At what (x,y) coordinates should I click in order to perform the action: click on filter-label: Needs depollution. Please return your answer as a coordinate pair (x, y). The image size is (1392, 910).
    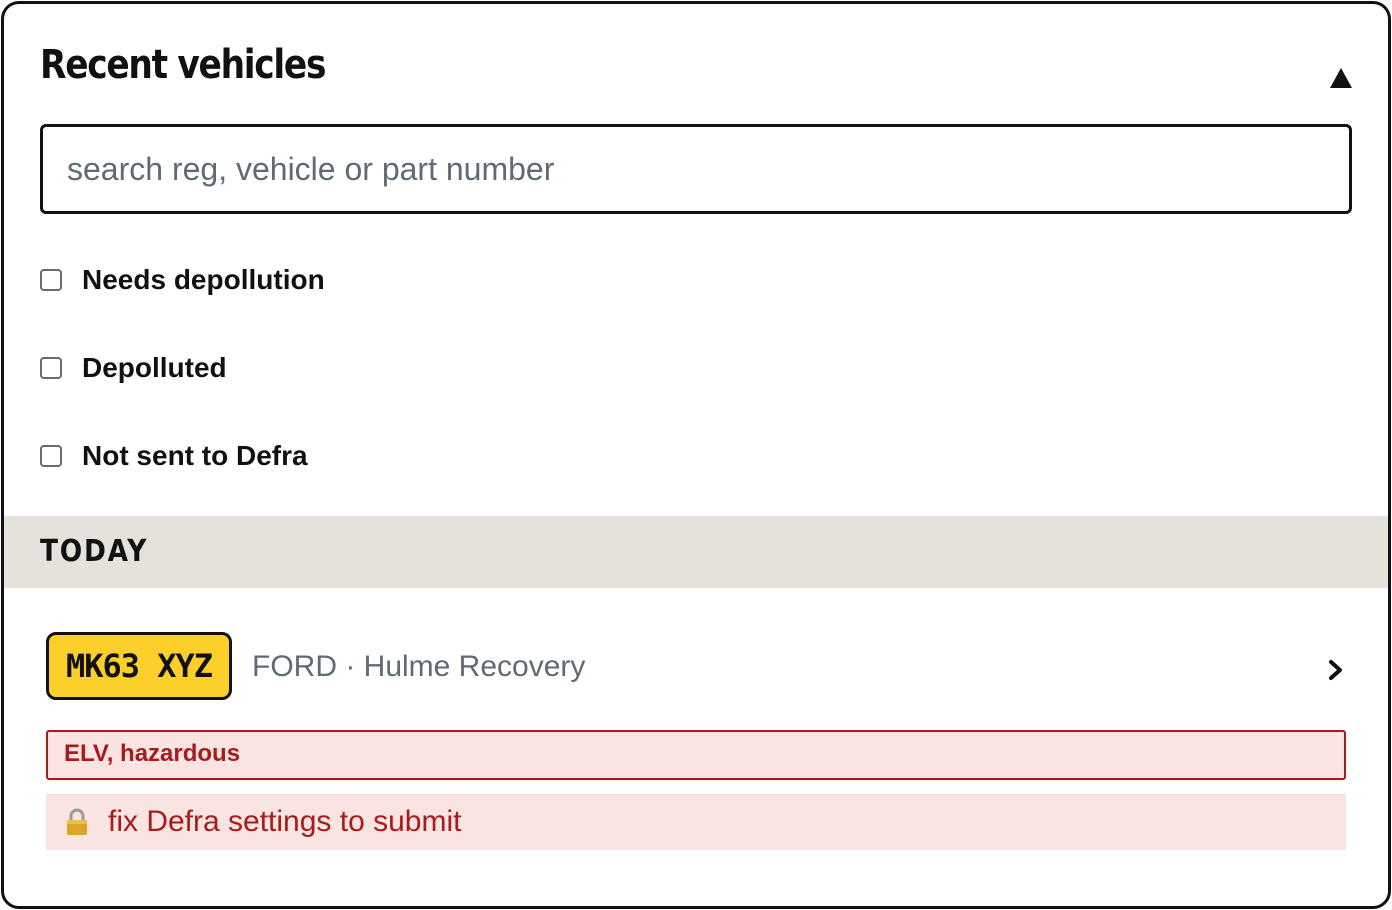
    Looking at the image, I should click on (203, 279).